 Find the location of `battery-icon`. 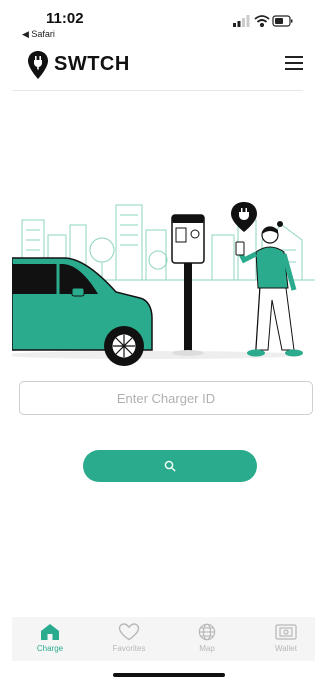

battery-icon is located at coordinates (282, 21).